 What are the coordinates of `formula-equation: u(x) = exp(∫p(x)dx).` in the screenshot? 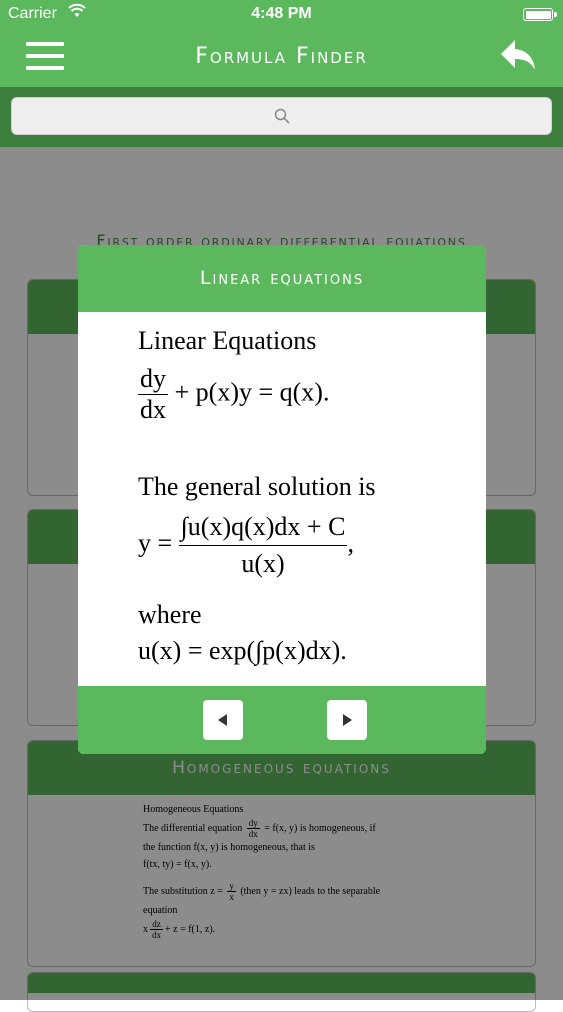 It's located at (242, 650).